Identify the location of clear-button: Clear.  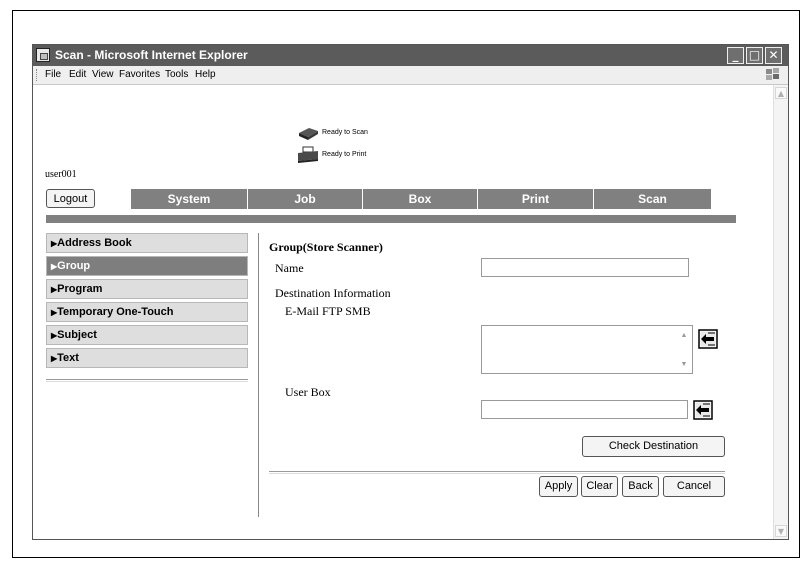
(599, 486).